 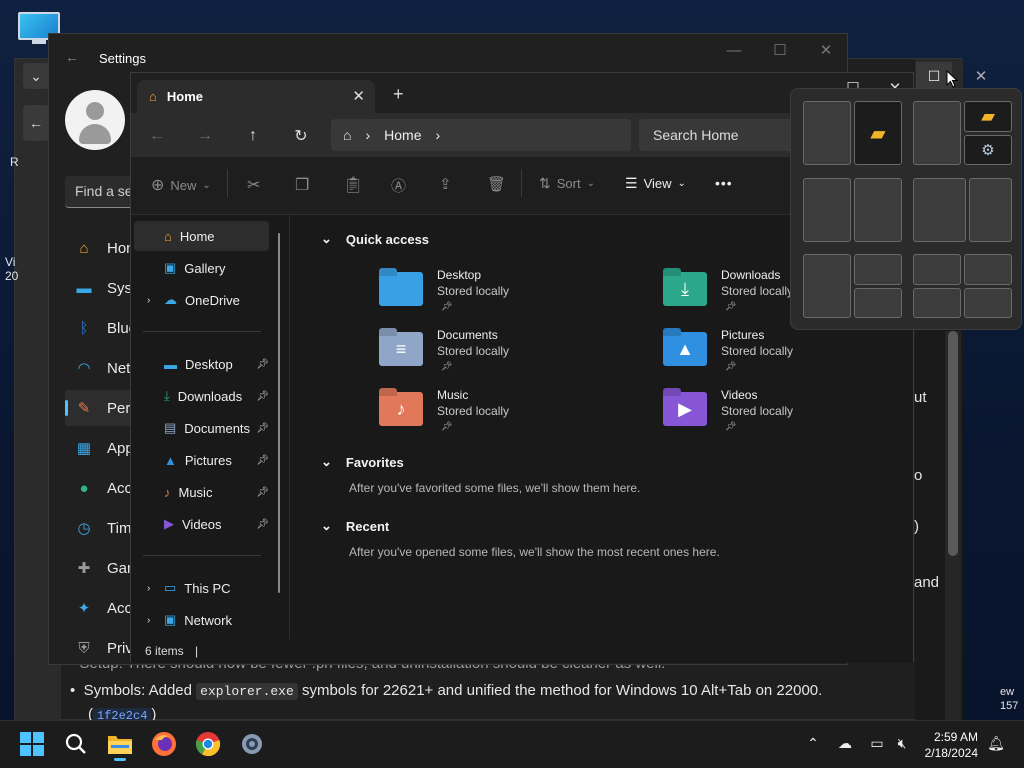 I want to click on nav-label: Tim, so click(x=119, y=528).